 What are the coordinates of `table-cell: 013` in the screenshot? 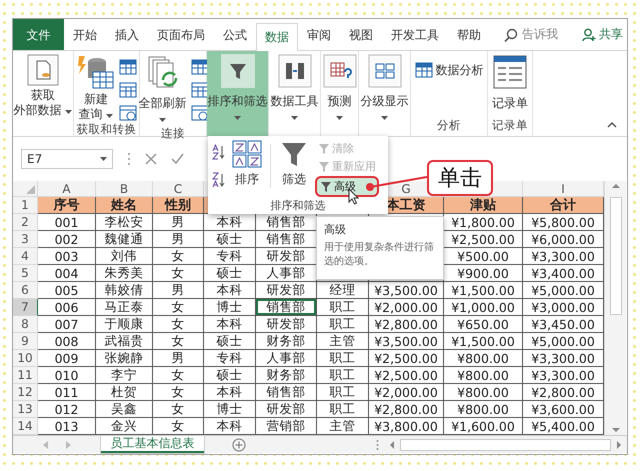 It's located at (67, 426).